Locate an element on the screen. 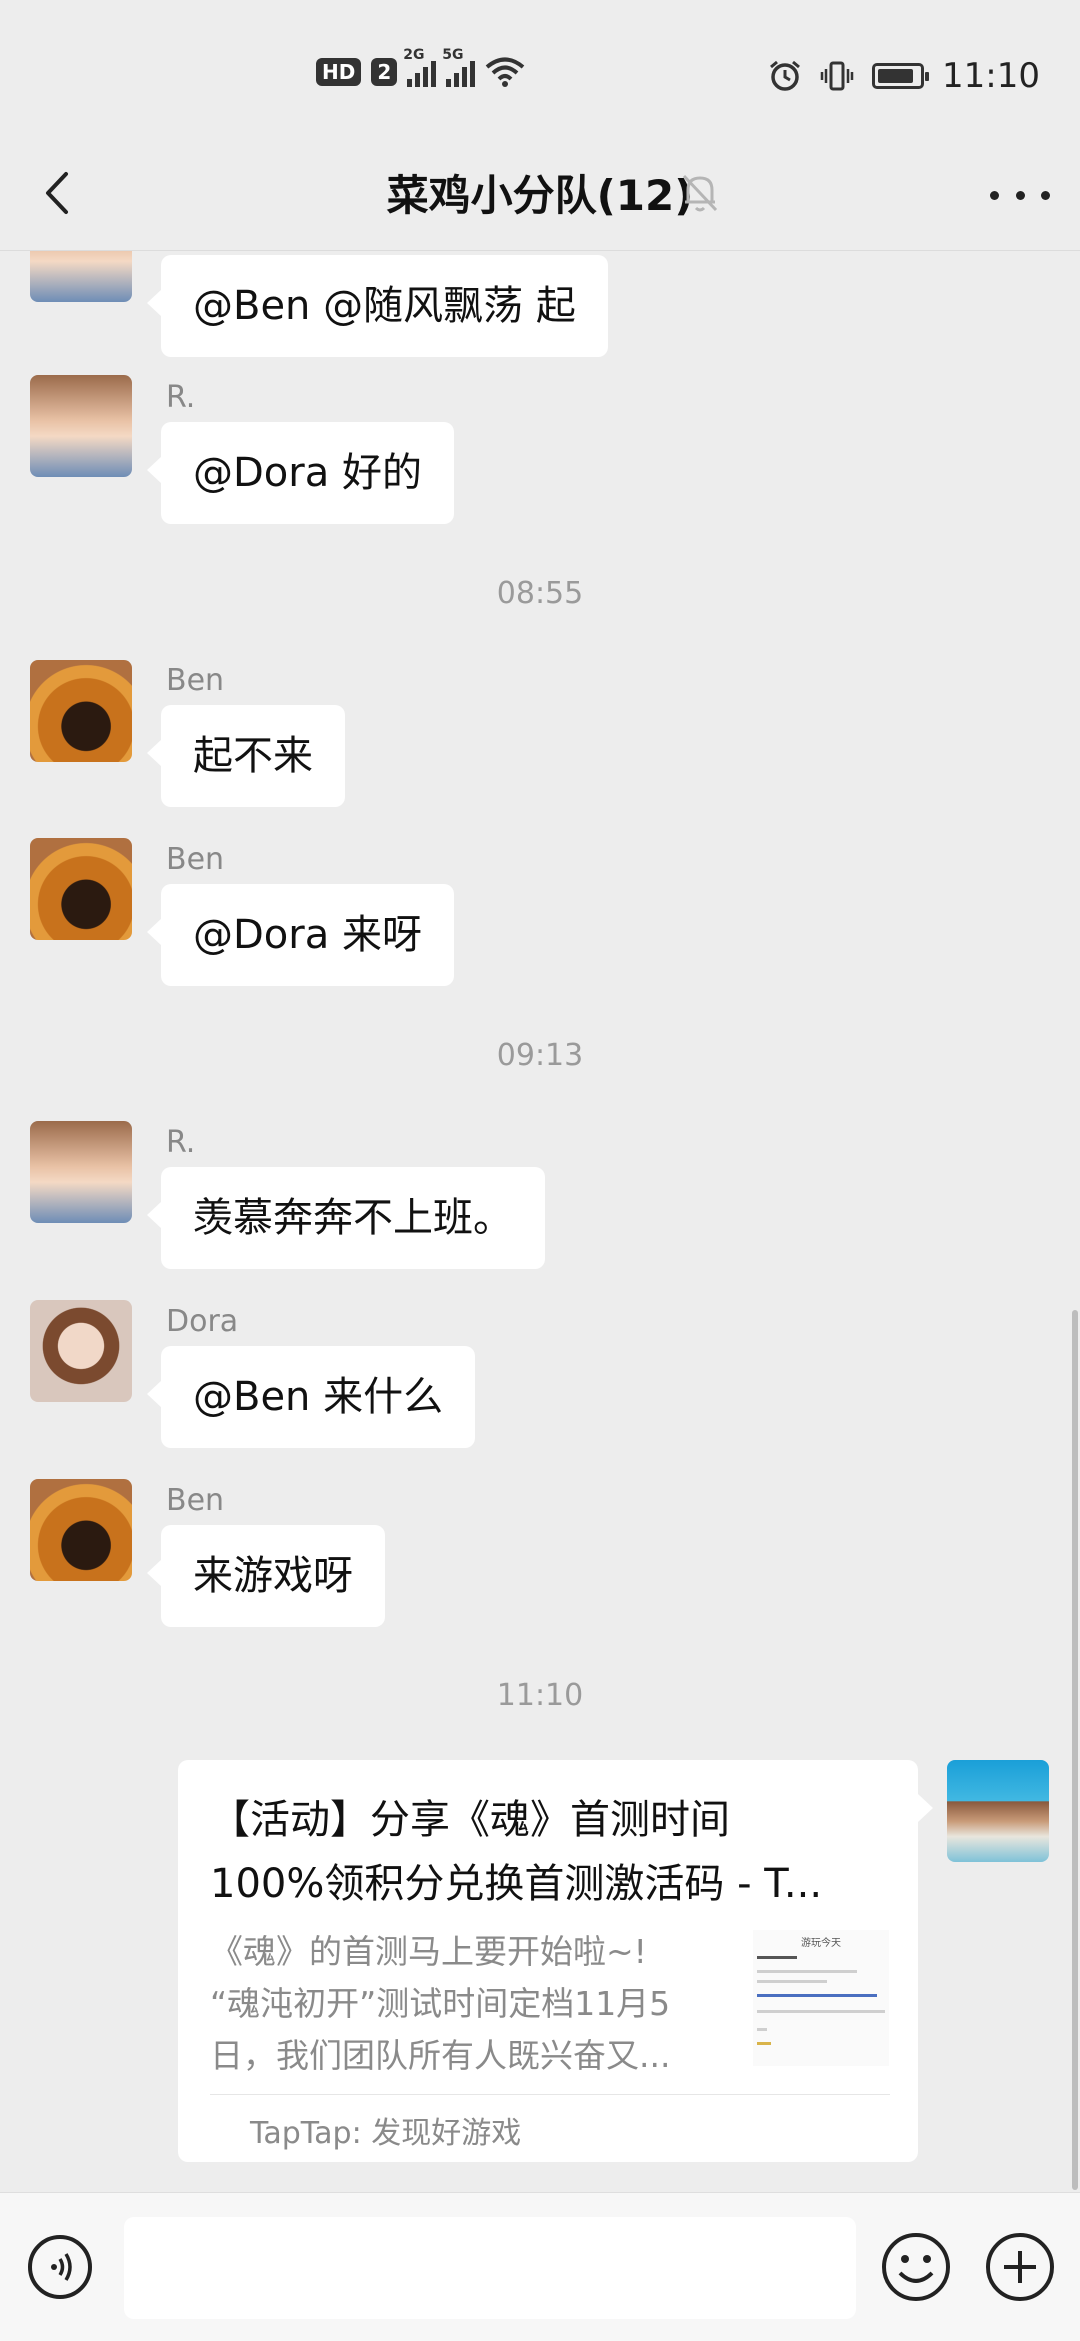  message-bubble: @Ben 来什么 is located at coordinates (311, 1397).